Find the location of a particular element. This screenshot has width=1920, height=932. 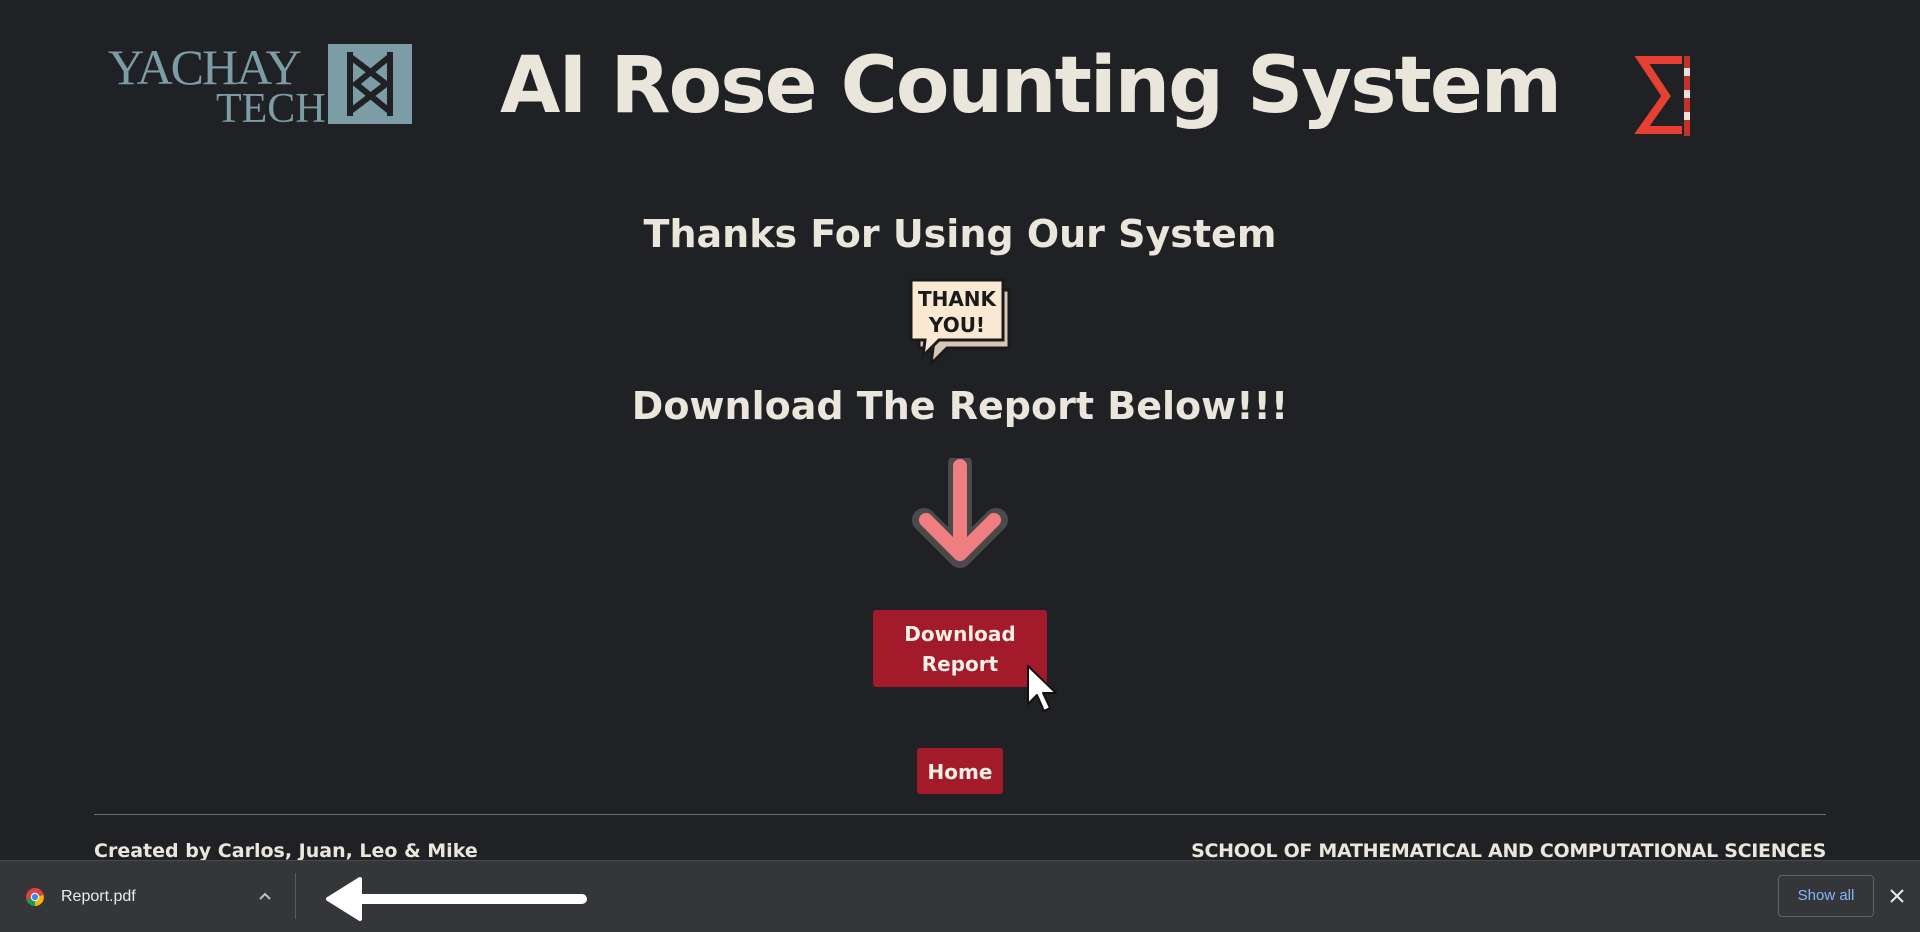

download-item: Report.pdf is located at coordinates (148, 896).